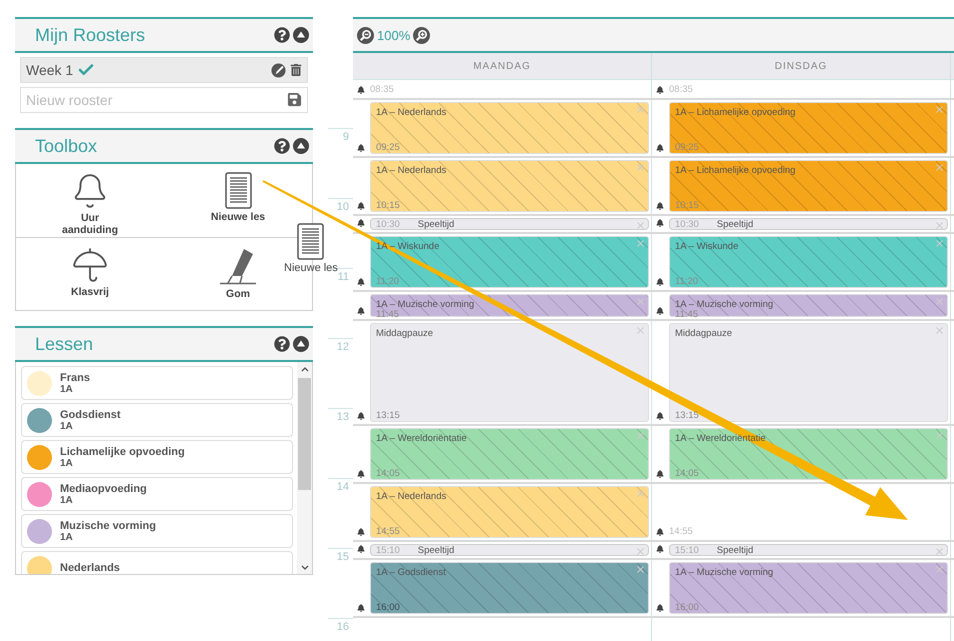  I want to click on lesson-name: Nederlands, so click(90, 568).